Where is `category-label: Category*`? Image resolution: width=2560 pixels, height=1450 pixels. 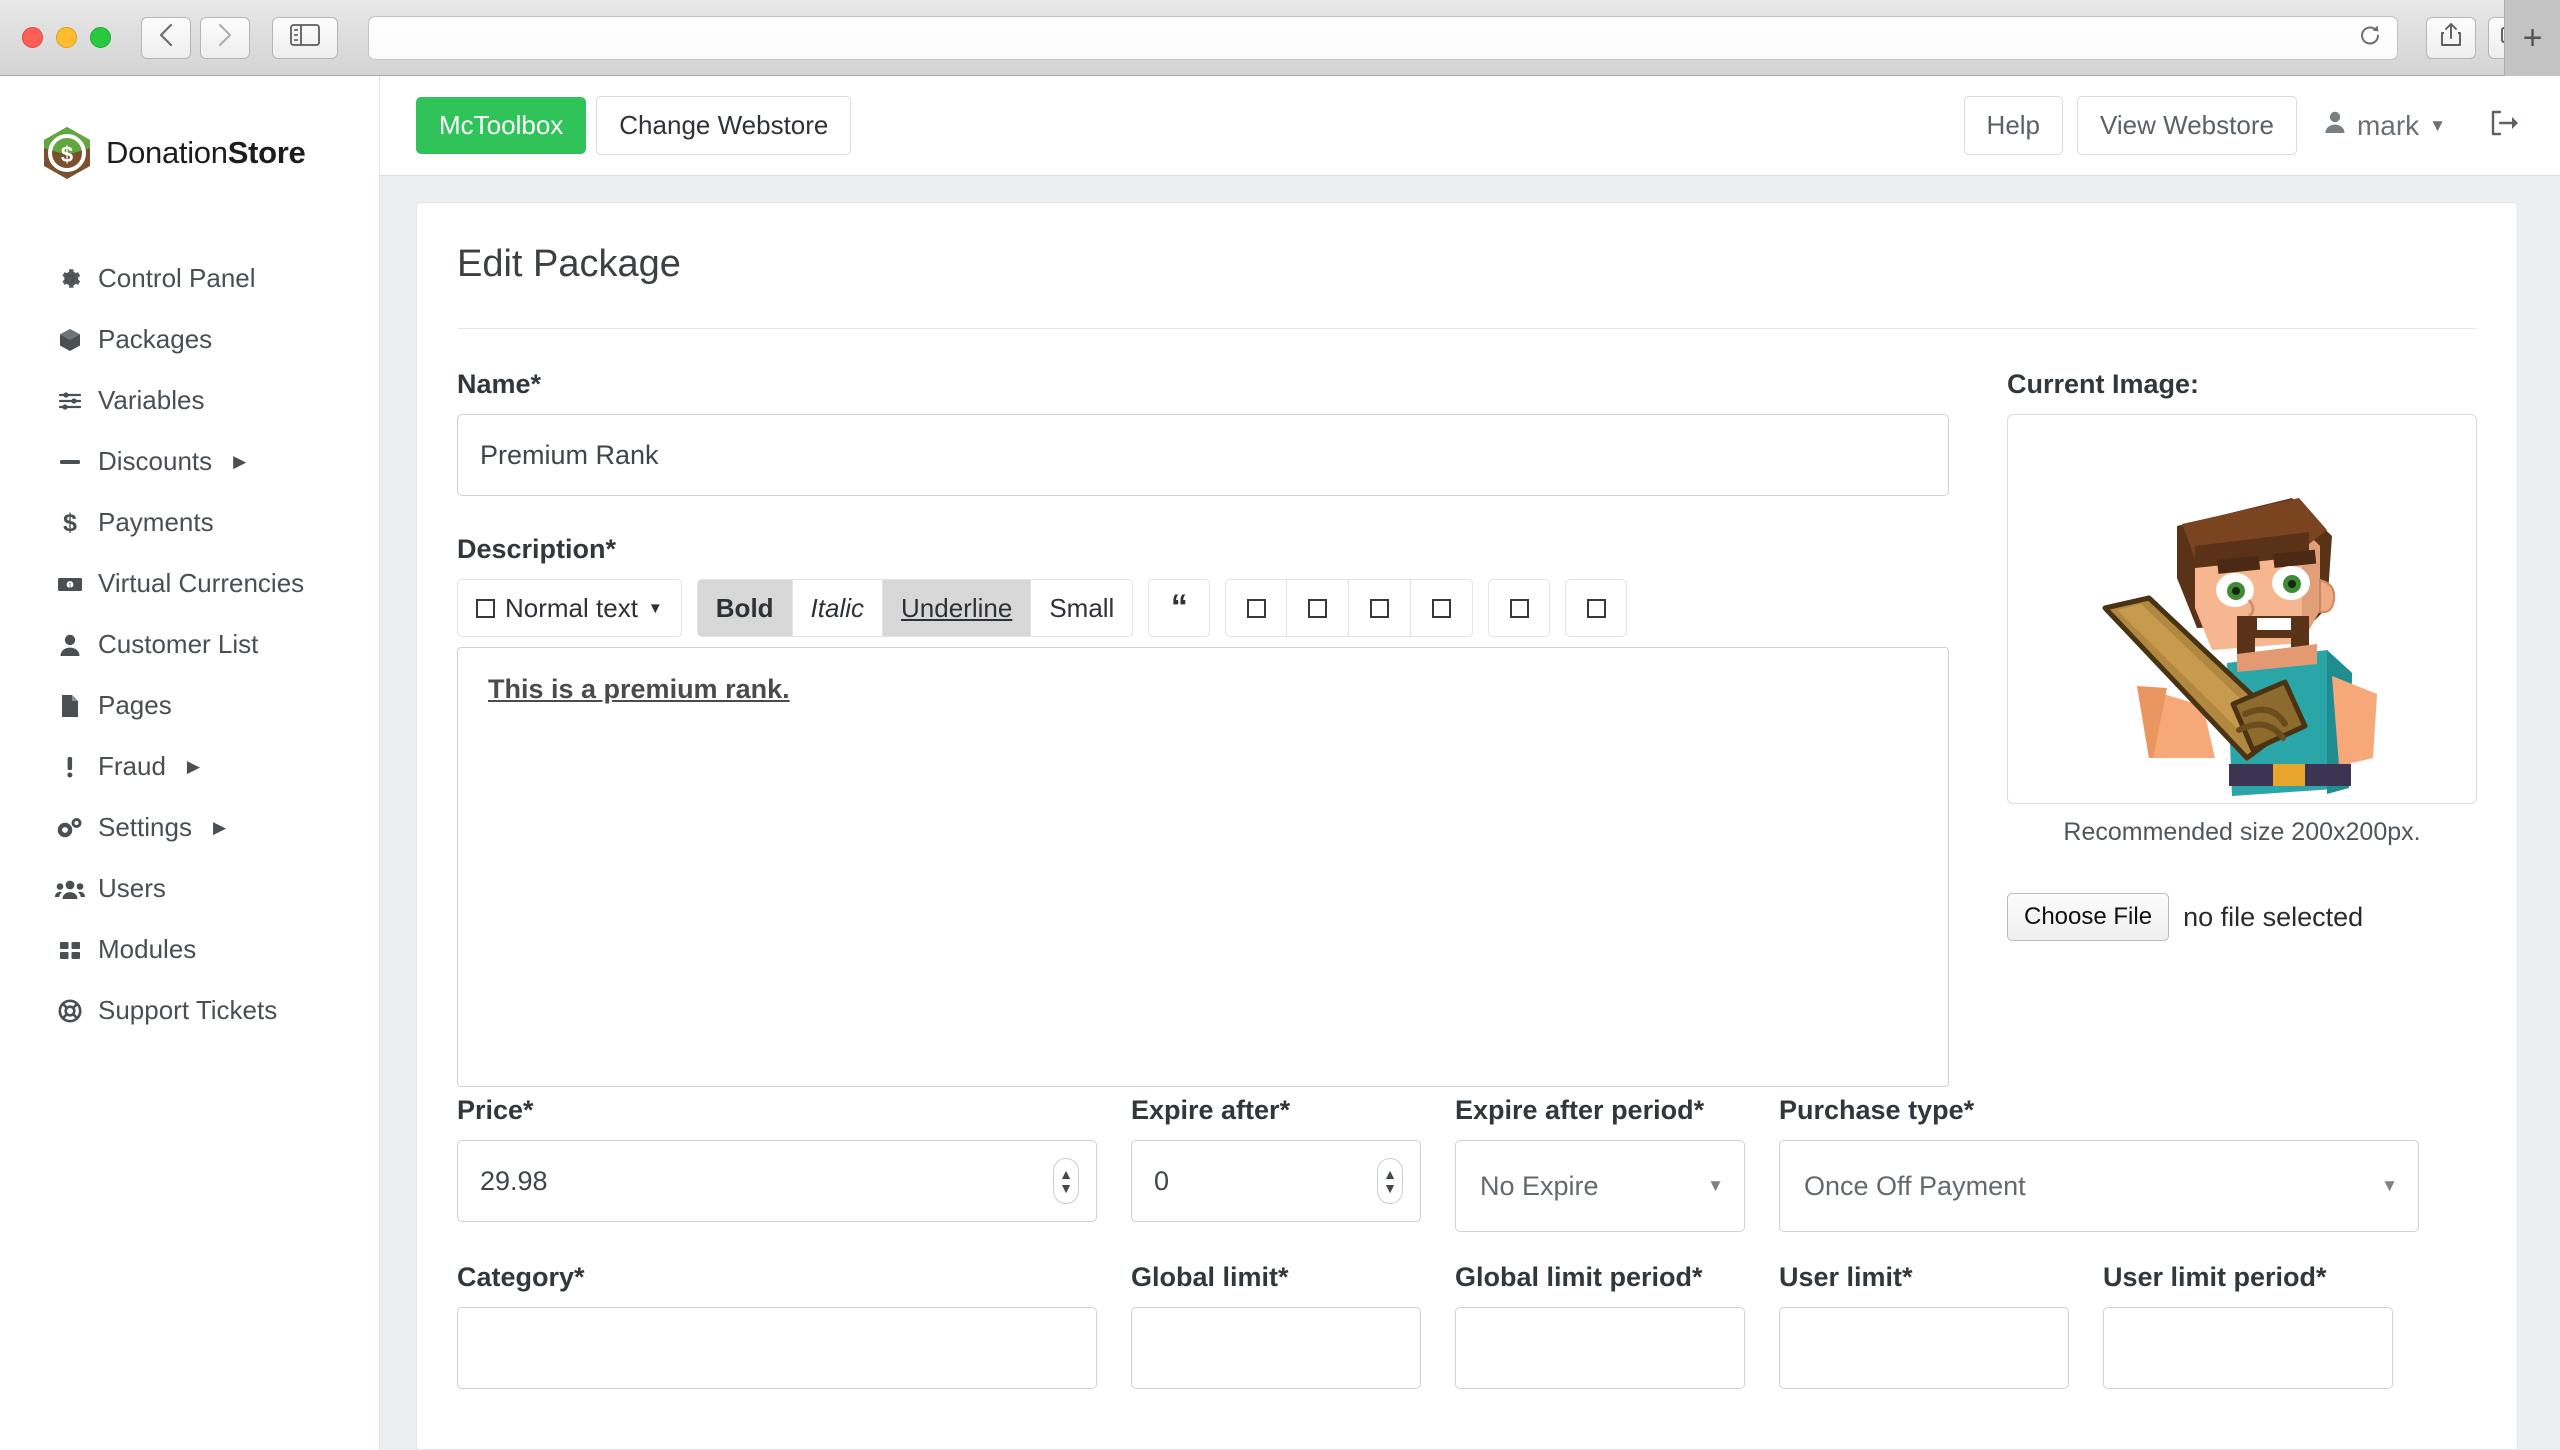 category-label: Category* is located at coordinates (521, 1277).